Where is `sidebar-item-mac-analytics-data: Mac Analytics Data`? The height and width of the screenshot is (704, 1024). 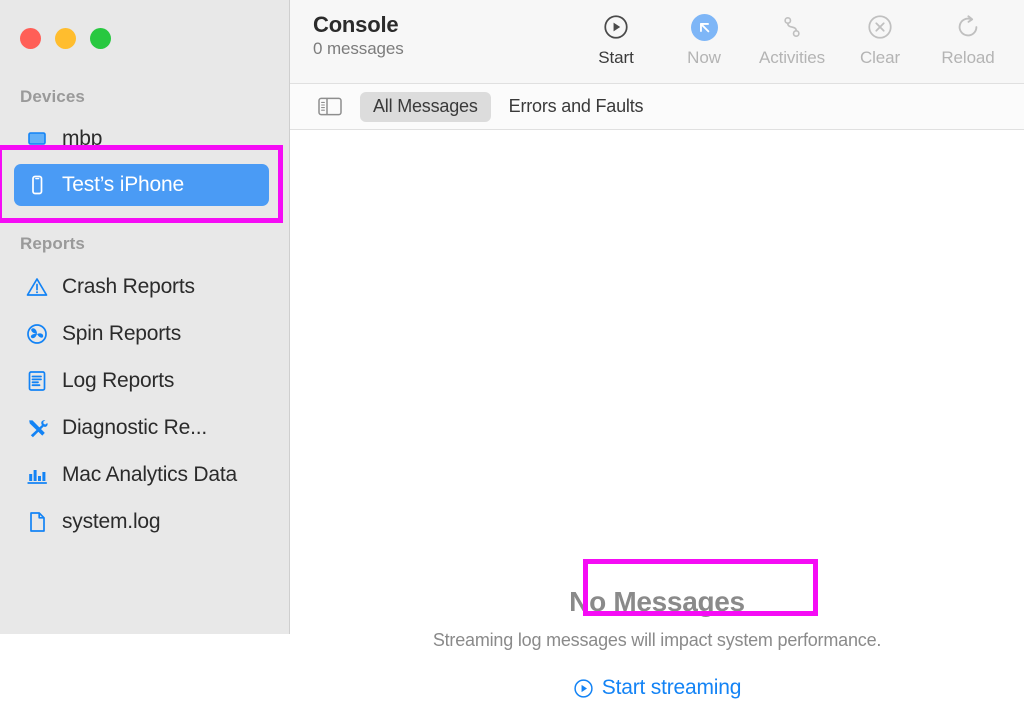
sidebar-item-mac-analytics-data: Mac Analytics Data is located at coordinates (141, 475).